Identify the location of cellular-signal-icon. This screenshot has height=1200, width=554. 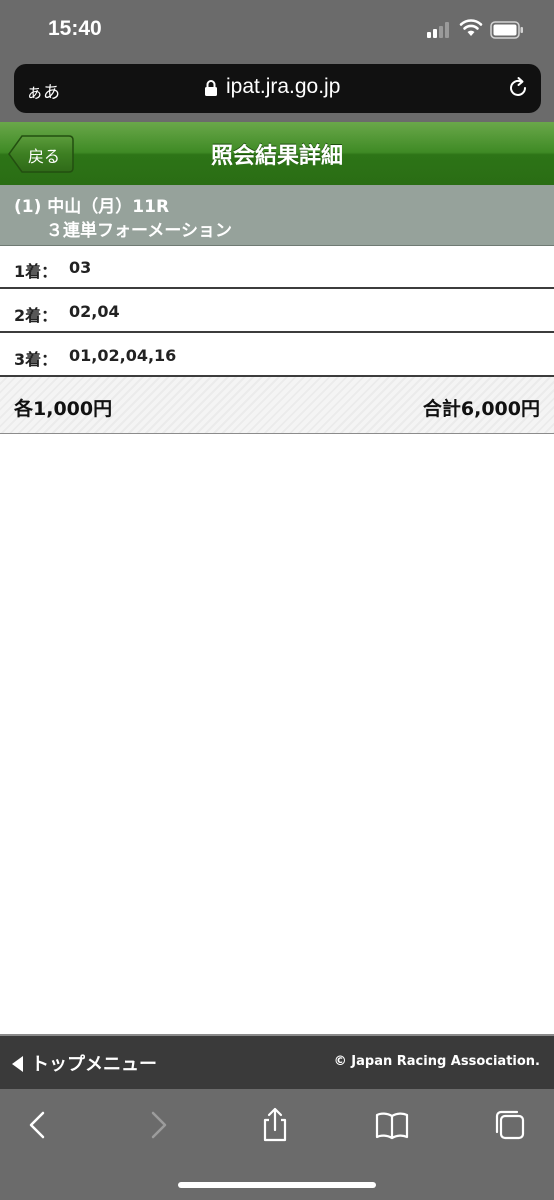
(439, 30).